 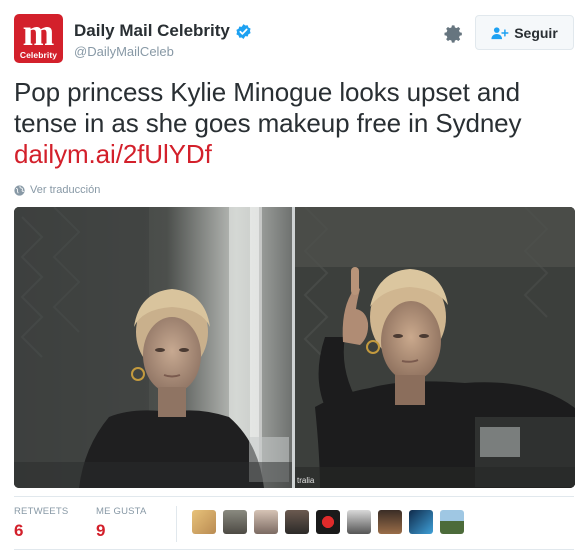 I want to click on liker-avatars, so click(x=331, y=522).